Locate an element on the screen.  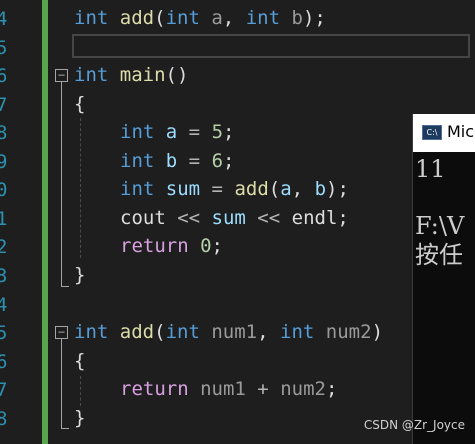
line-number: 2 is located at coordinates (4, 247).